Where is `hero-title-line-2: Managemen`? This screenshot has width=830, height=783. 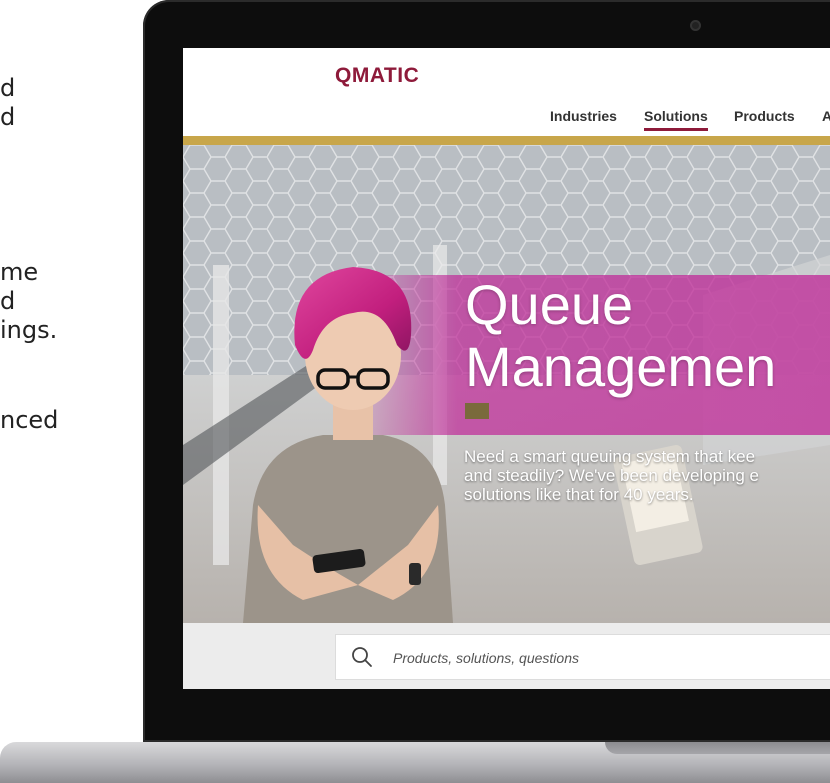
hero-title-line-2: Managemen is located at coordinates (621, 366).